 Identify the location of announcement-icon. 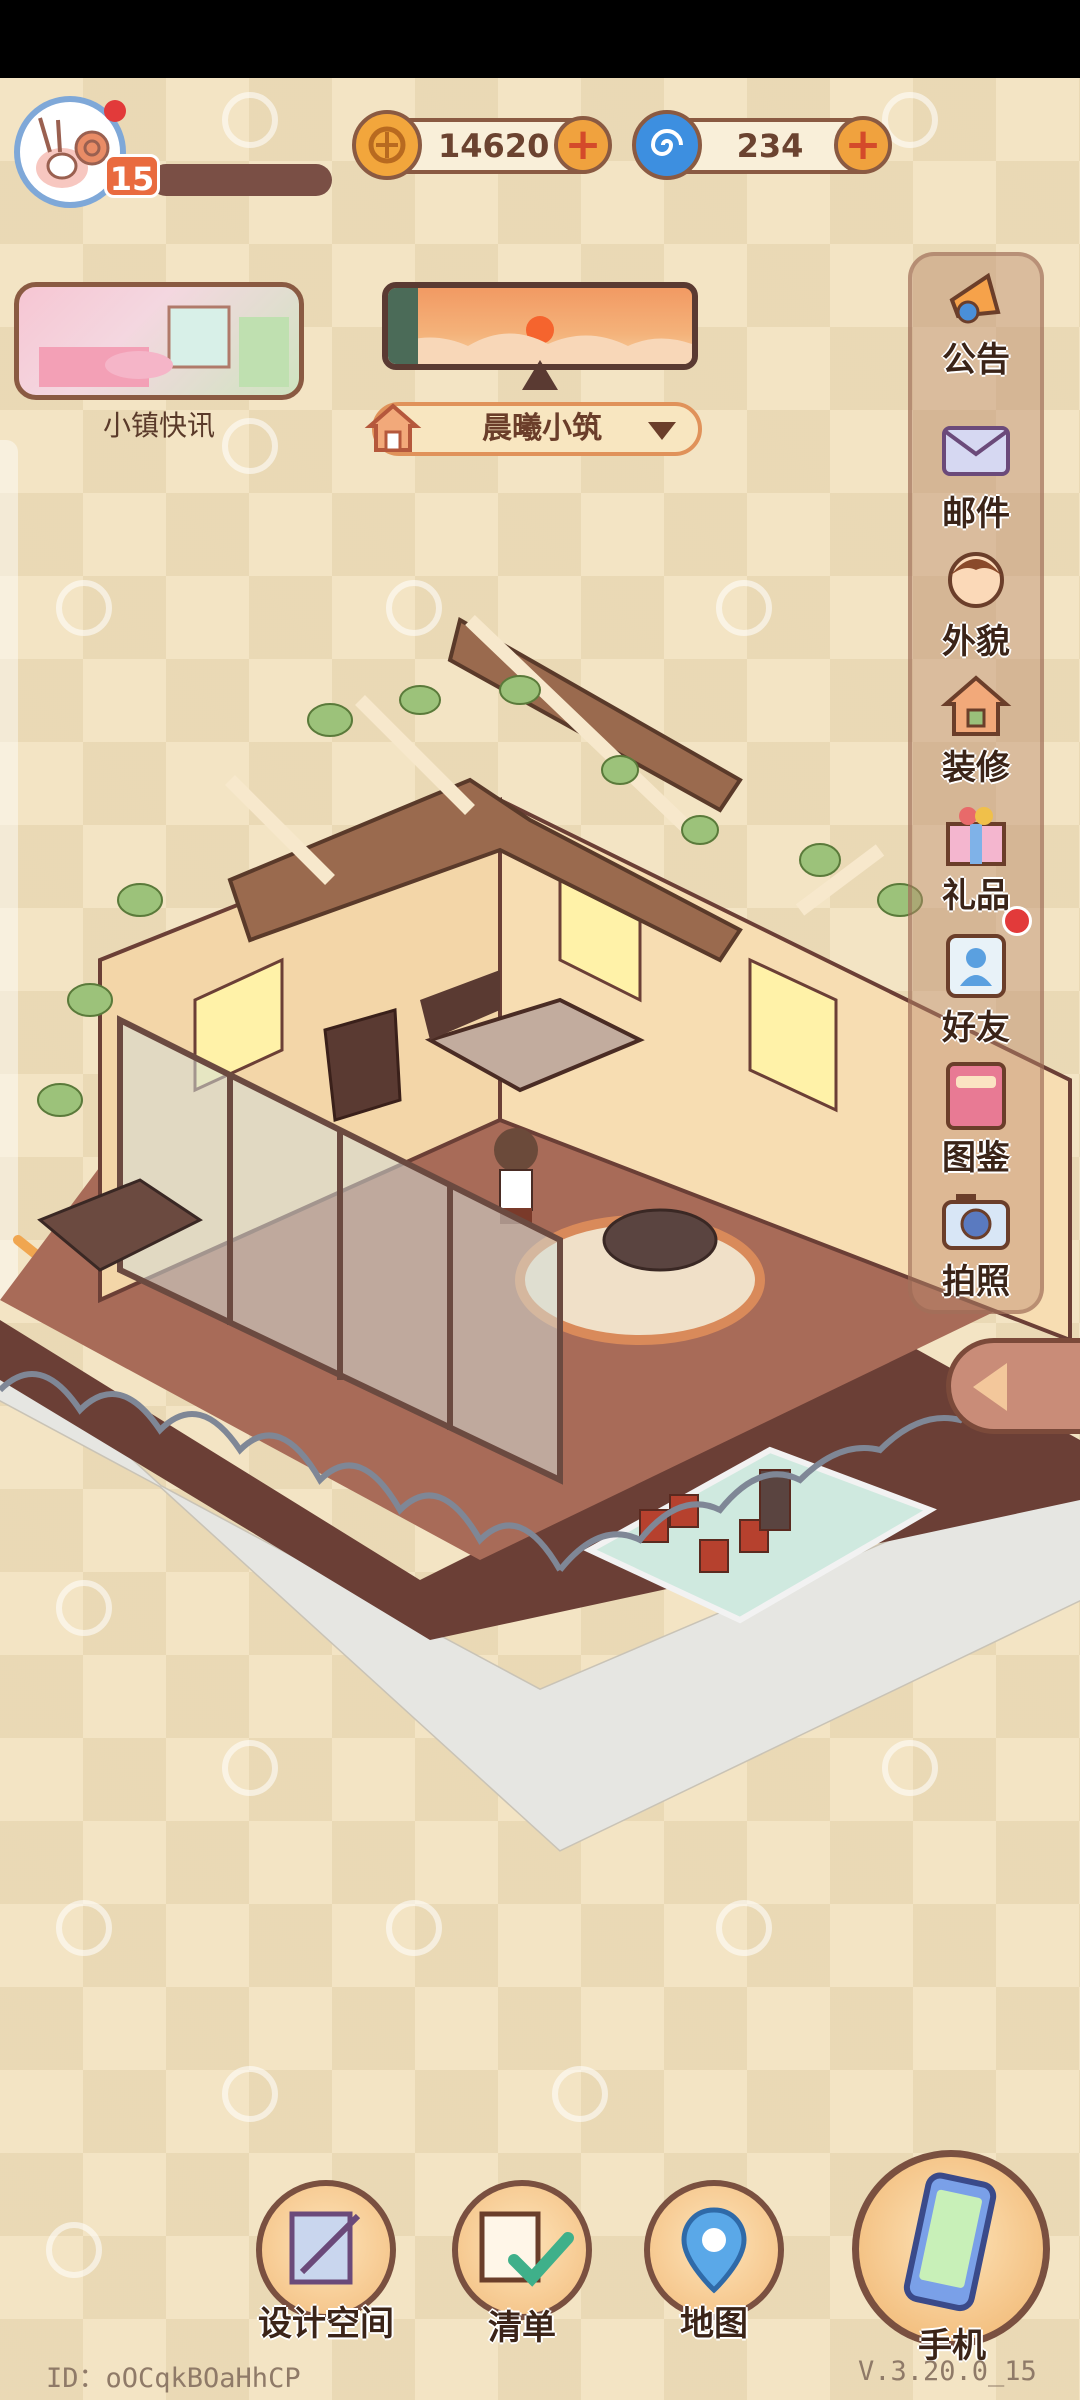
(975, 298).